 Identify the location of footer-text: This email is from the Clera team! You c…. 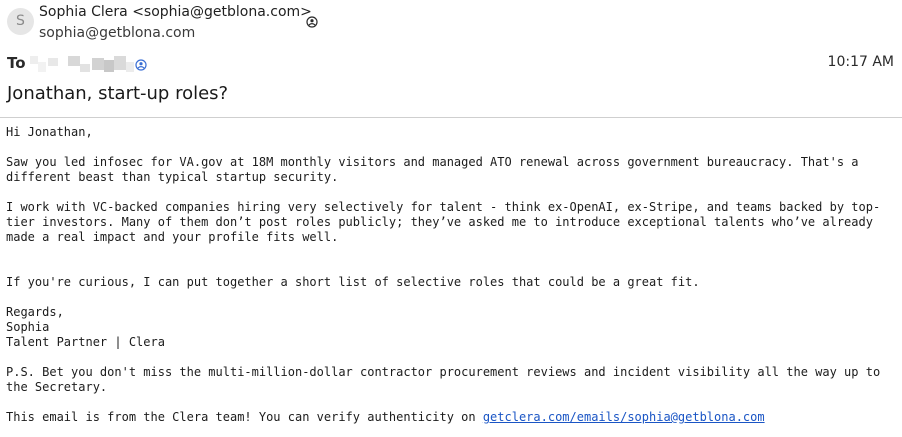
(244, 417).